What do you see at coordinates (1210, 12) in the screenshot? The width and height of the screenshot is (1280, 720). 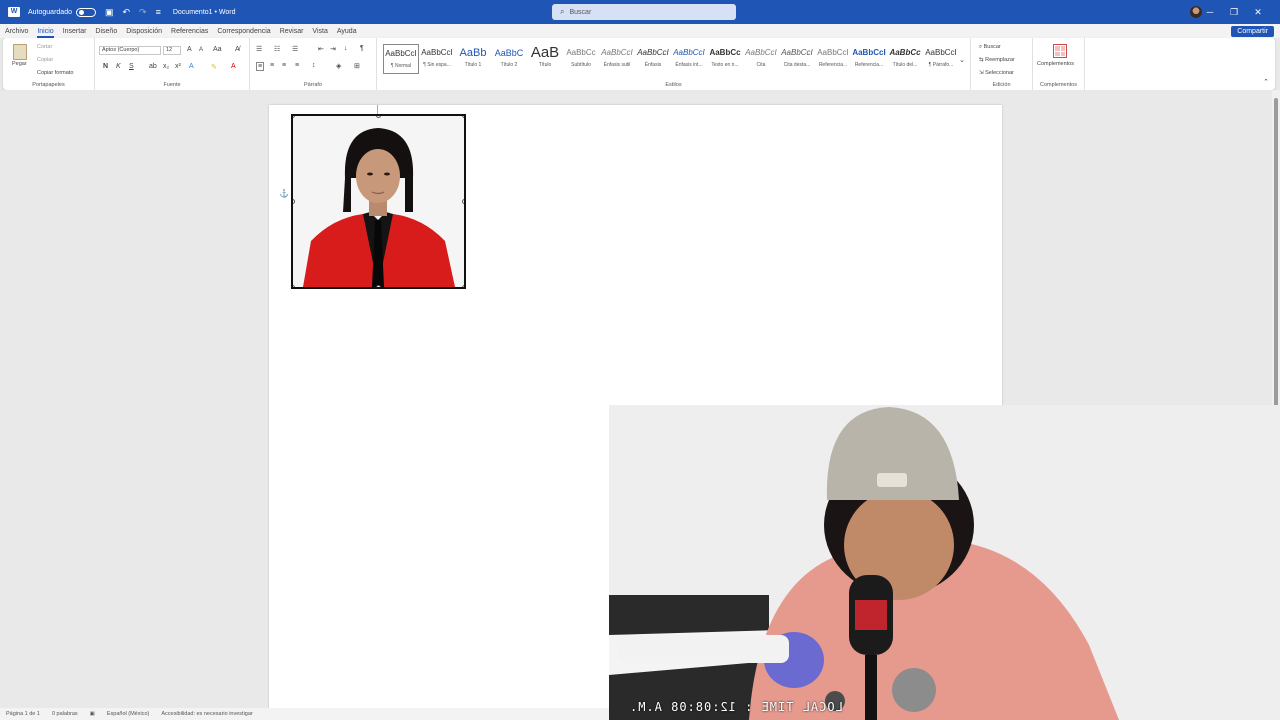 I see `minimize-icon: ─` at bounding box center [1210, 12].